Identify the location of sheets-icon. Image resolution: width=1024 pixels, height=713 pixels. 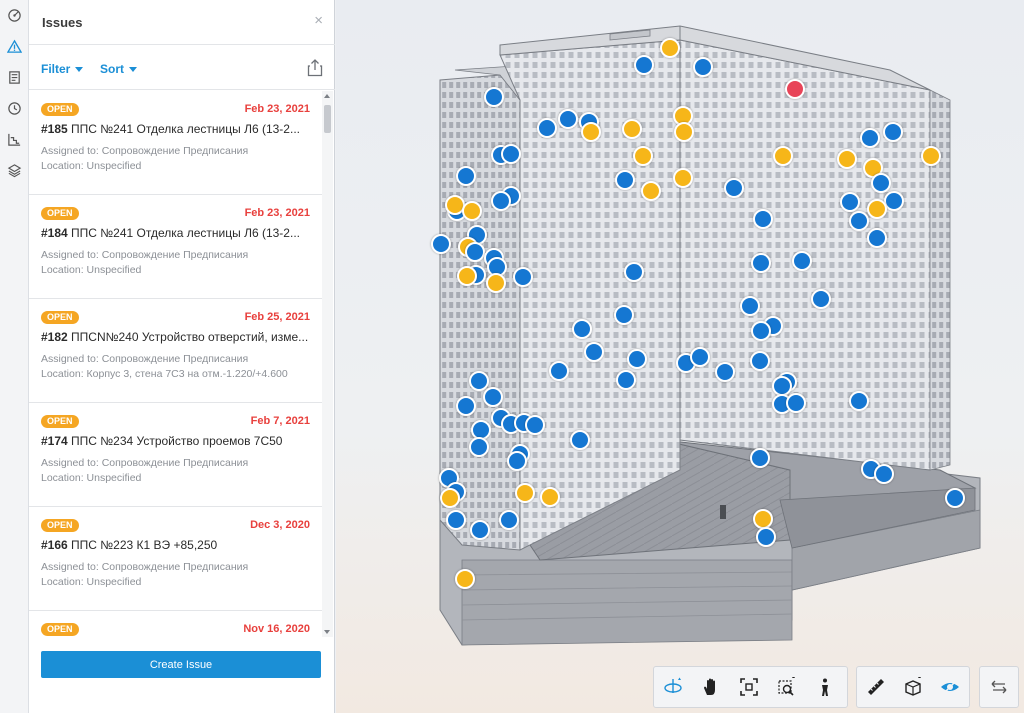
(14, 77).